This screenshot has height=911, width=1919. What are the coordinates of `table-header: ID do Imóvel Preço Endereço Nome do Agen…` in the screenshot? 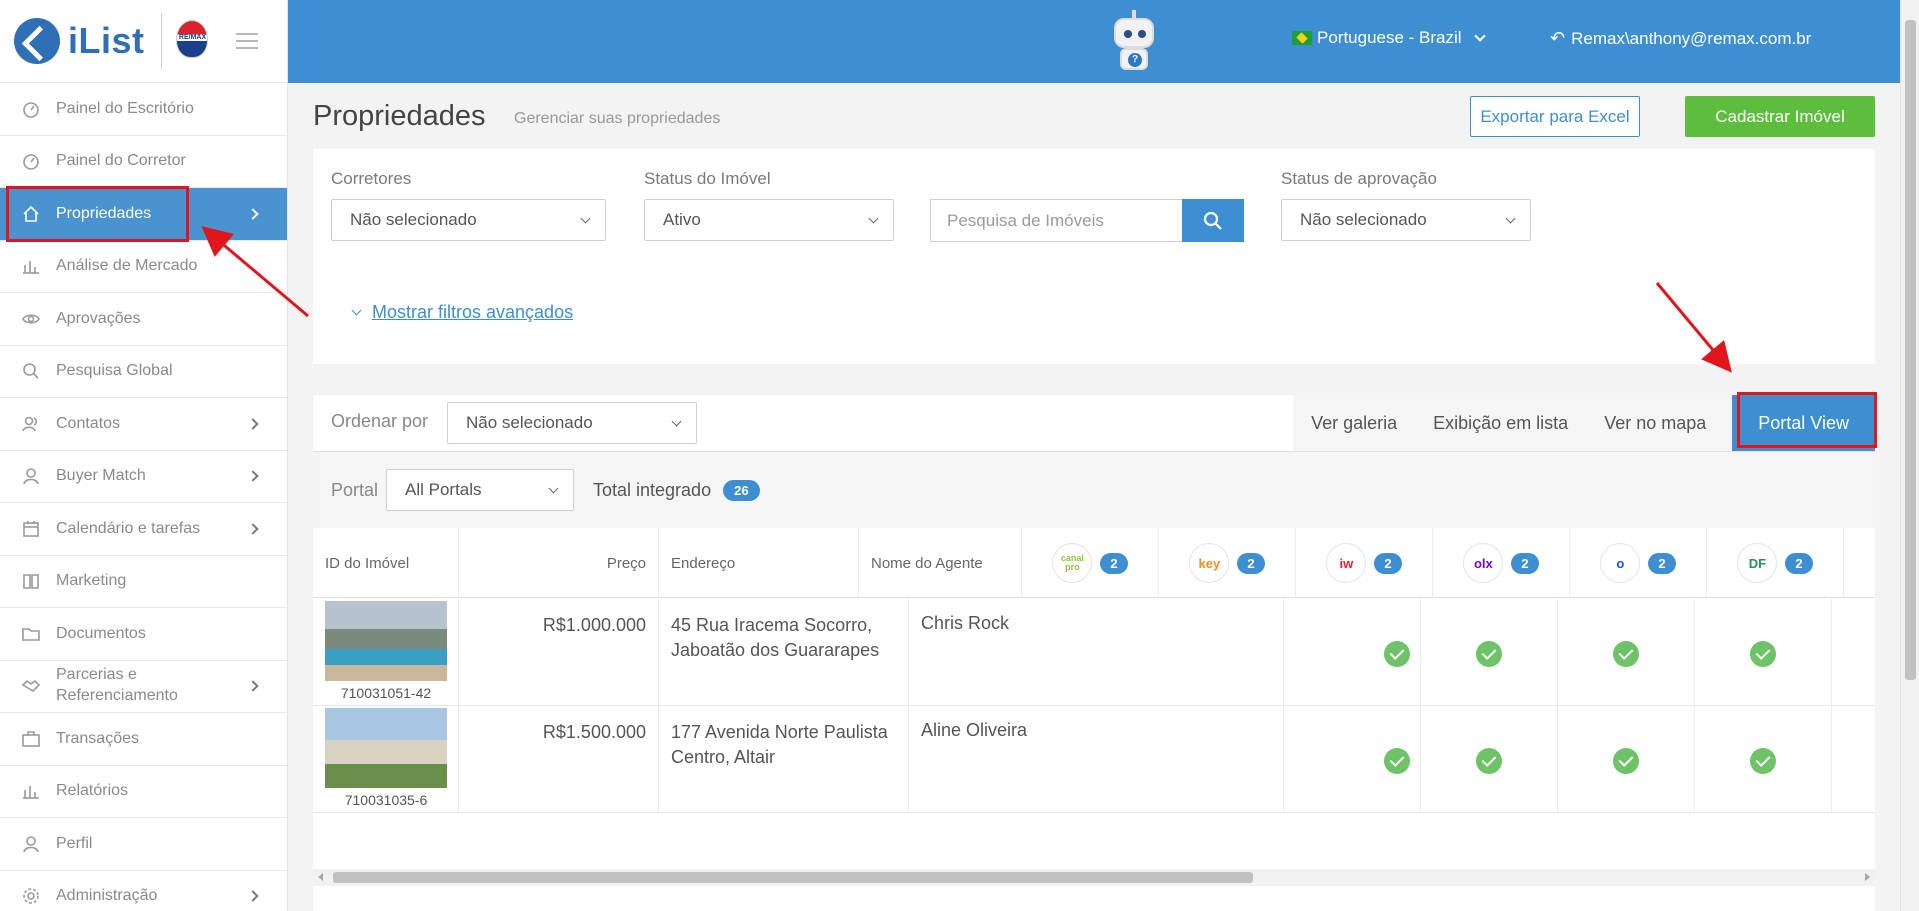 It's located at (1094, 563).